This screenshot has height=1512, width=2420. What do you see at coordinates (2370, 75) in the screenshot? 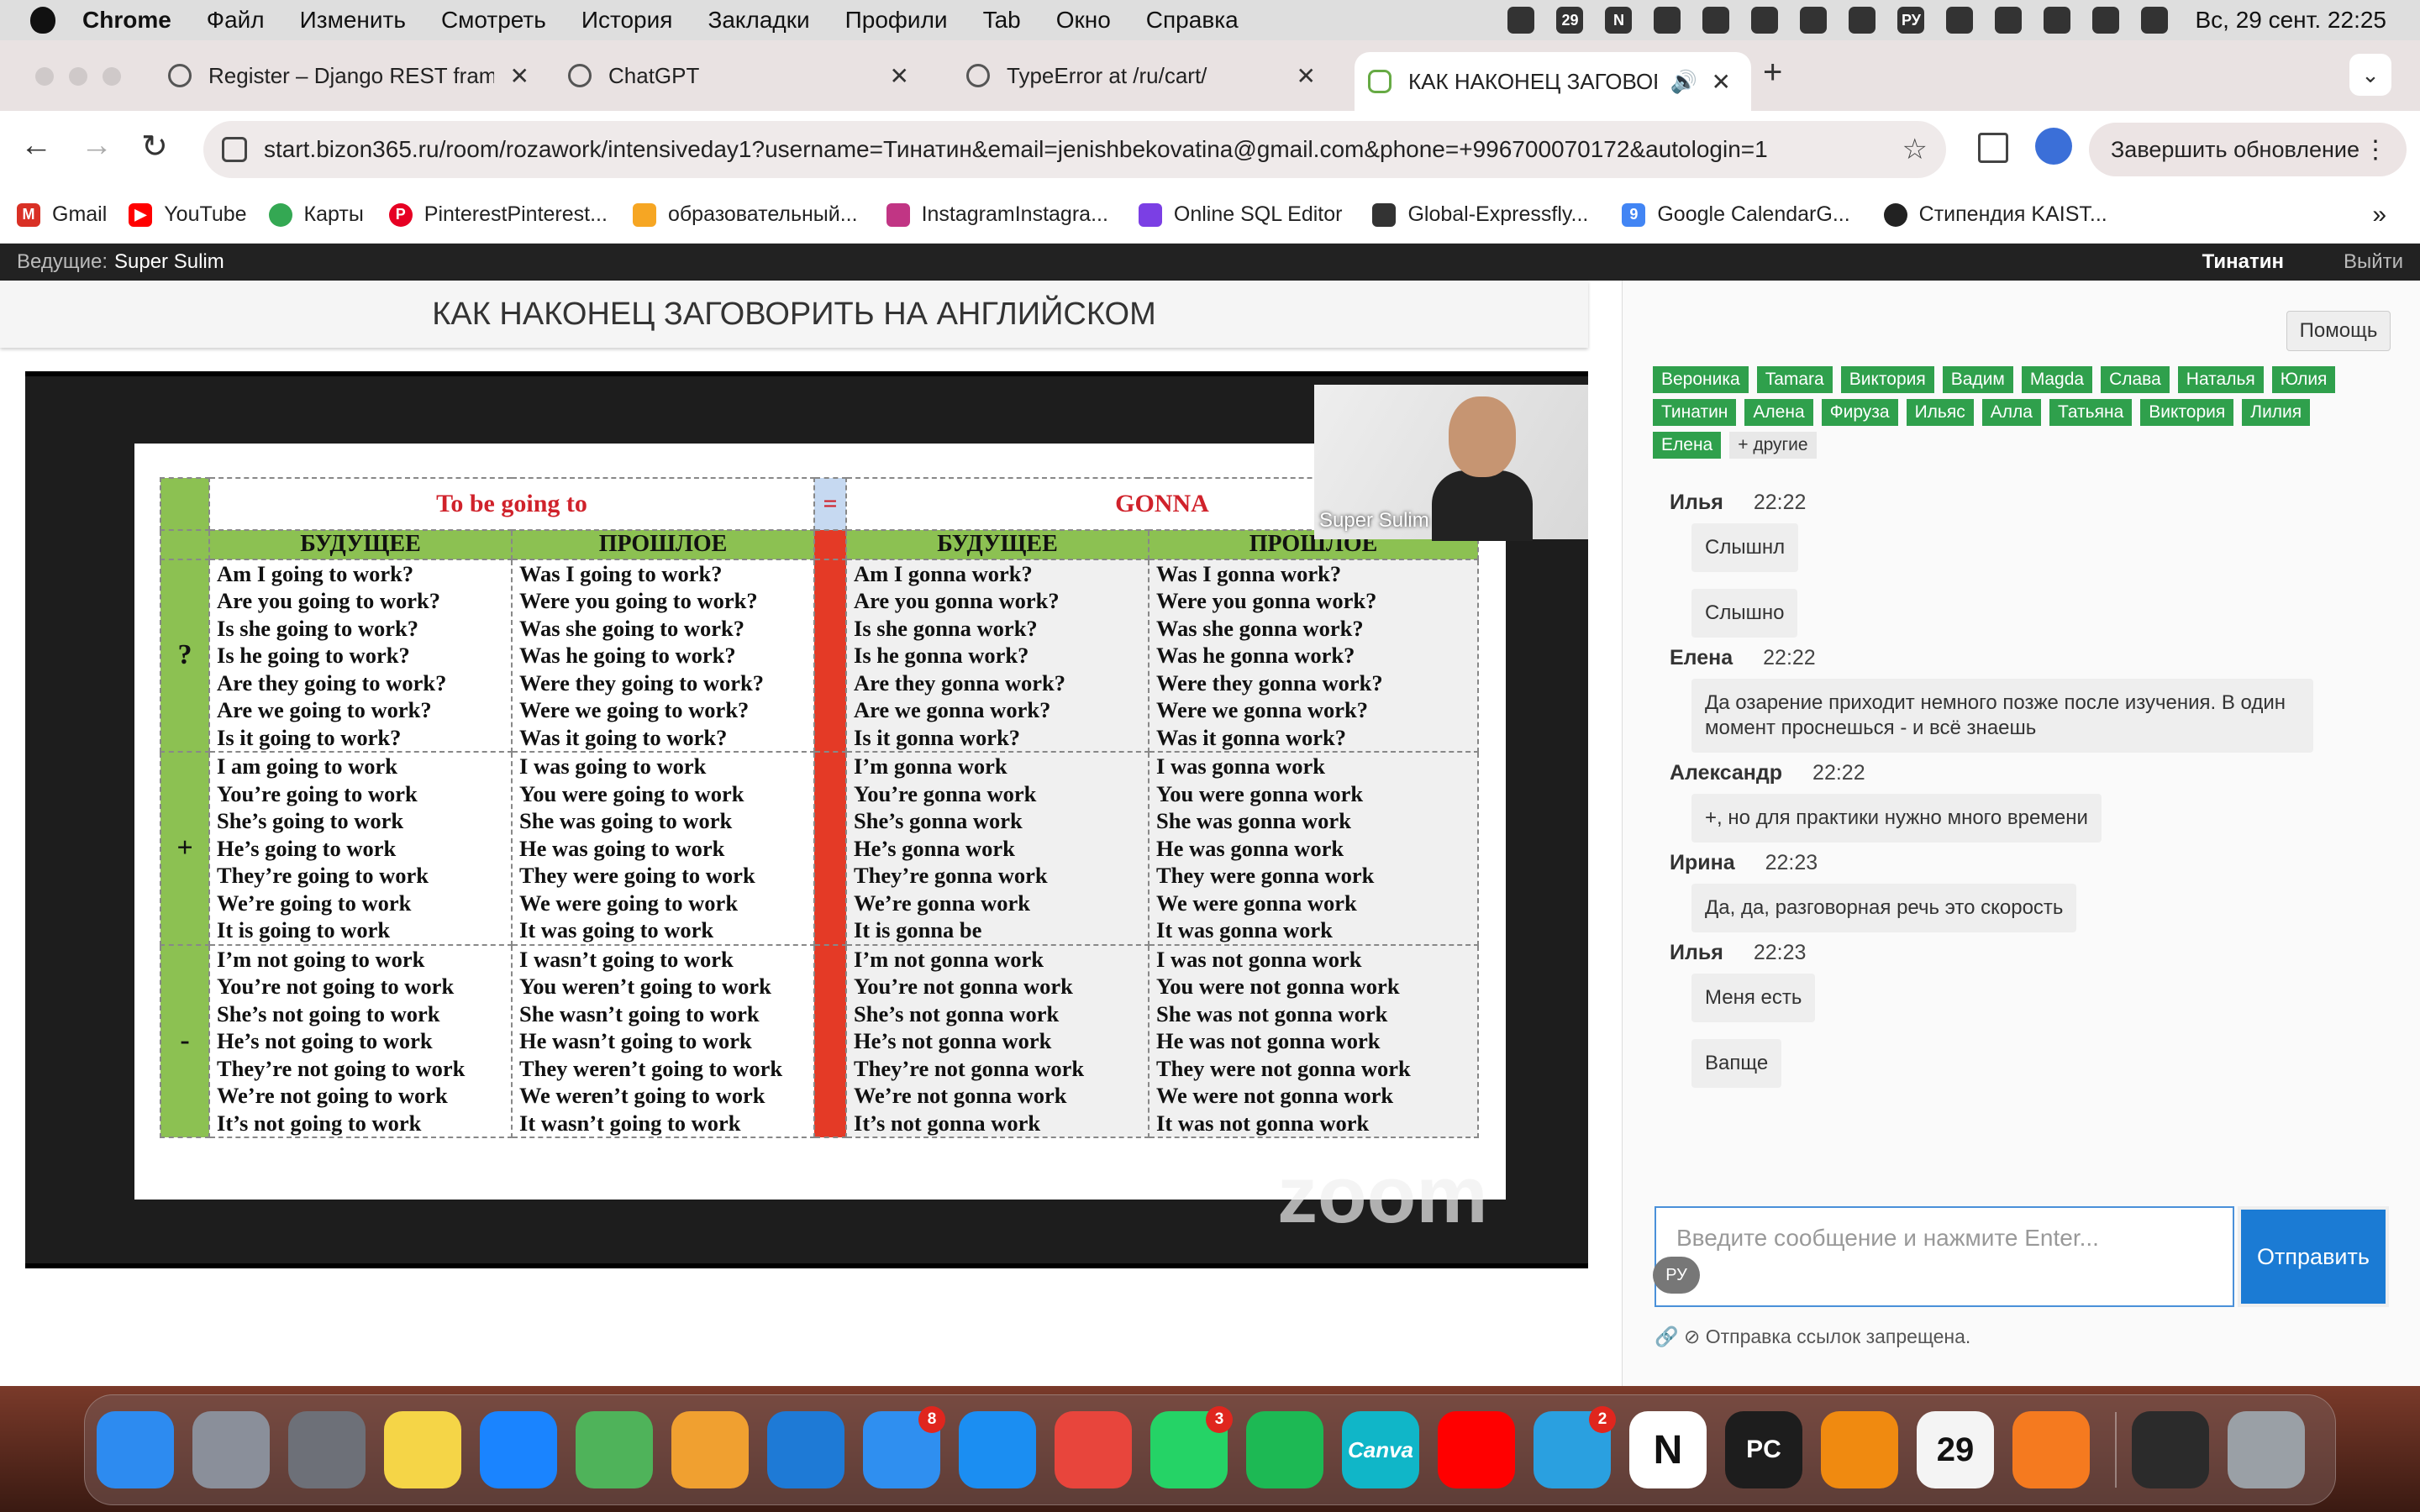
I see `tab-search-chevron-icon: ⌄` at bounding box center [2370, 75].